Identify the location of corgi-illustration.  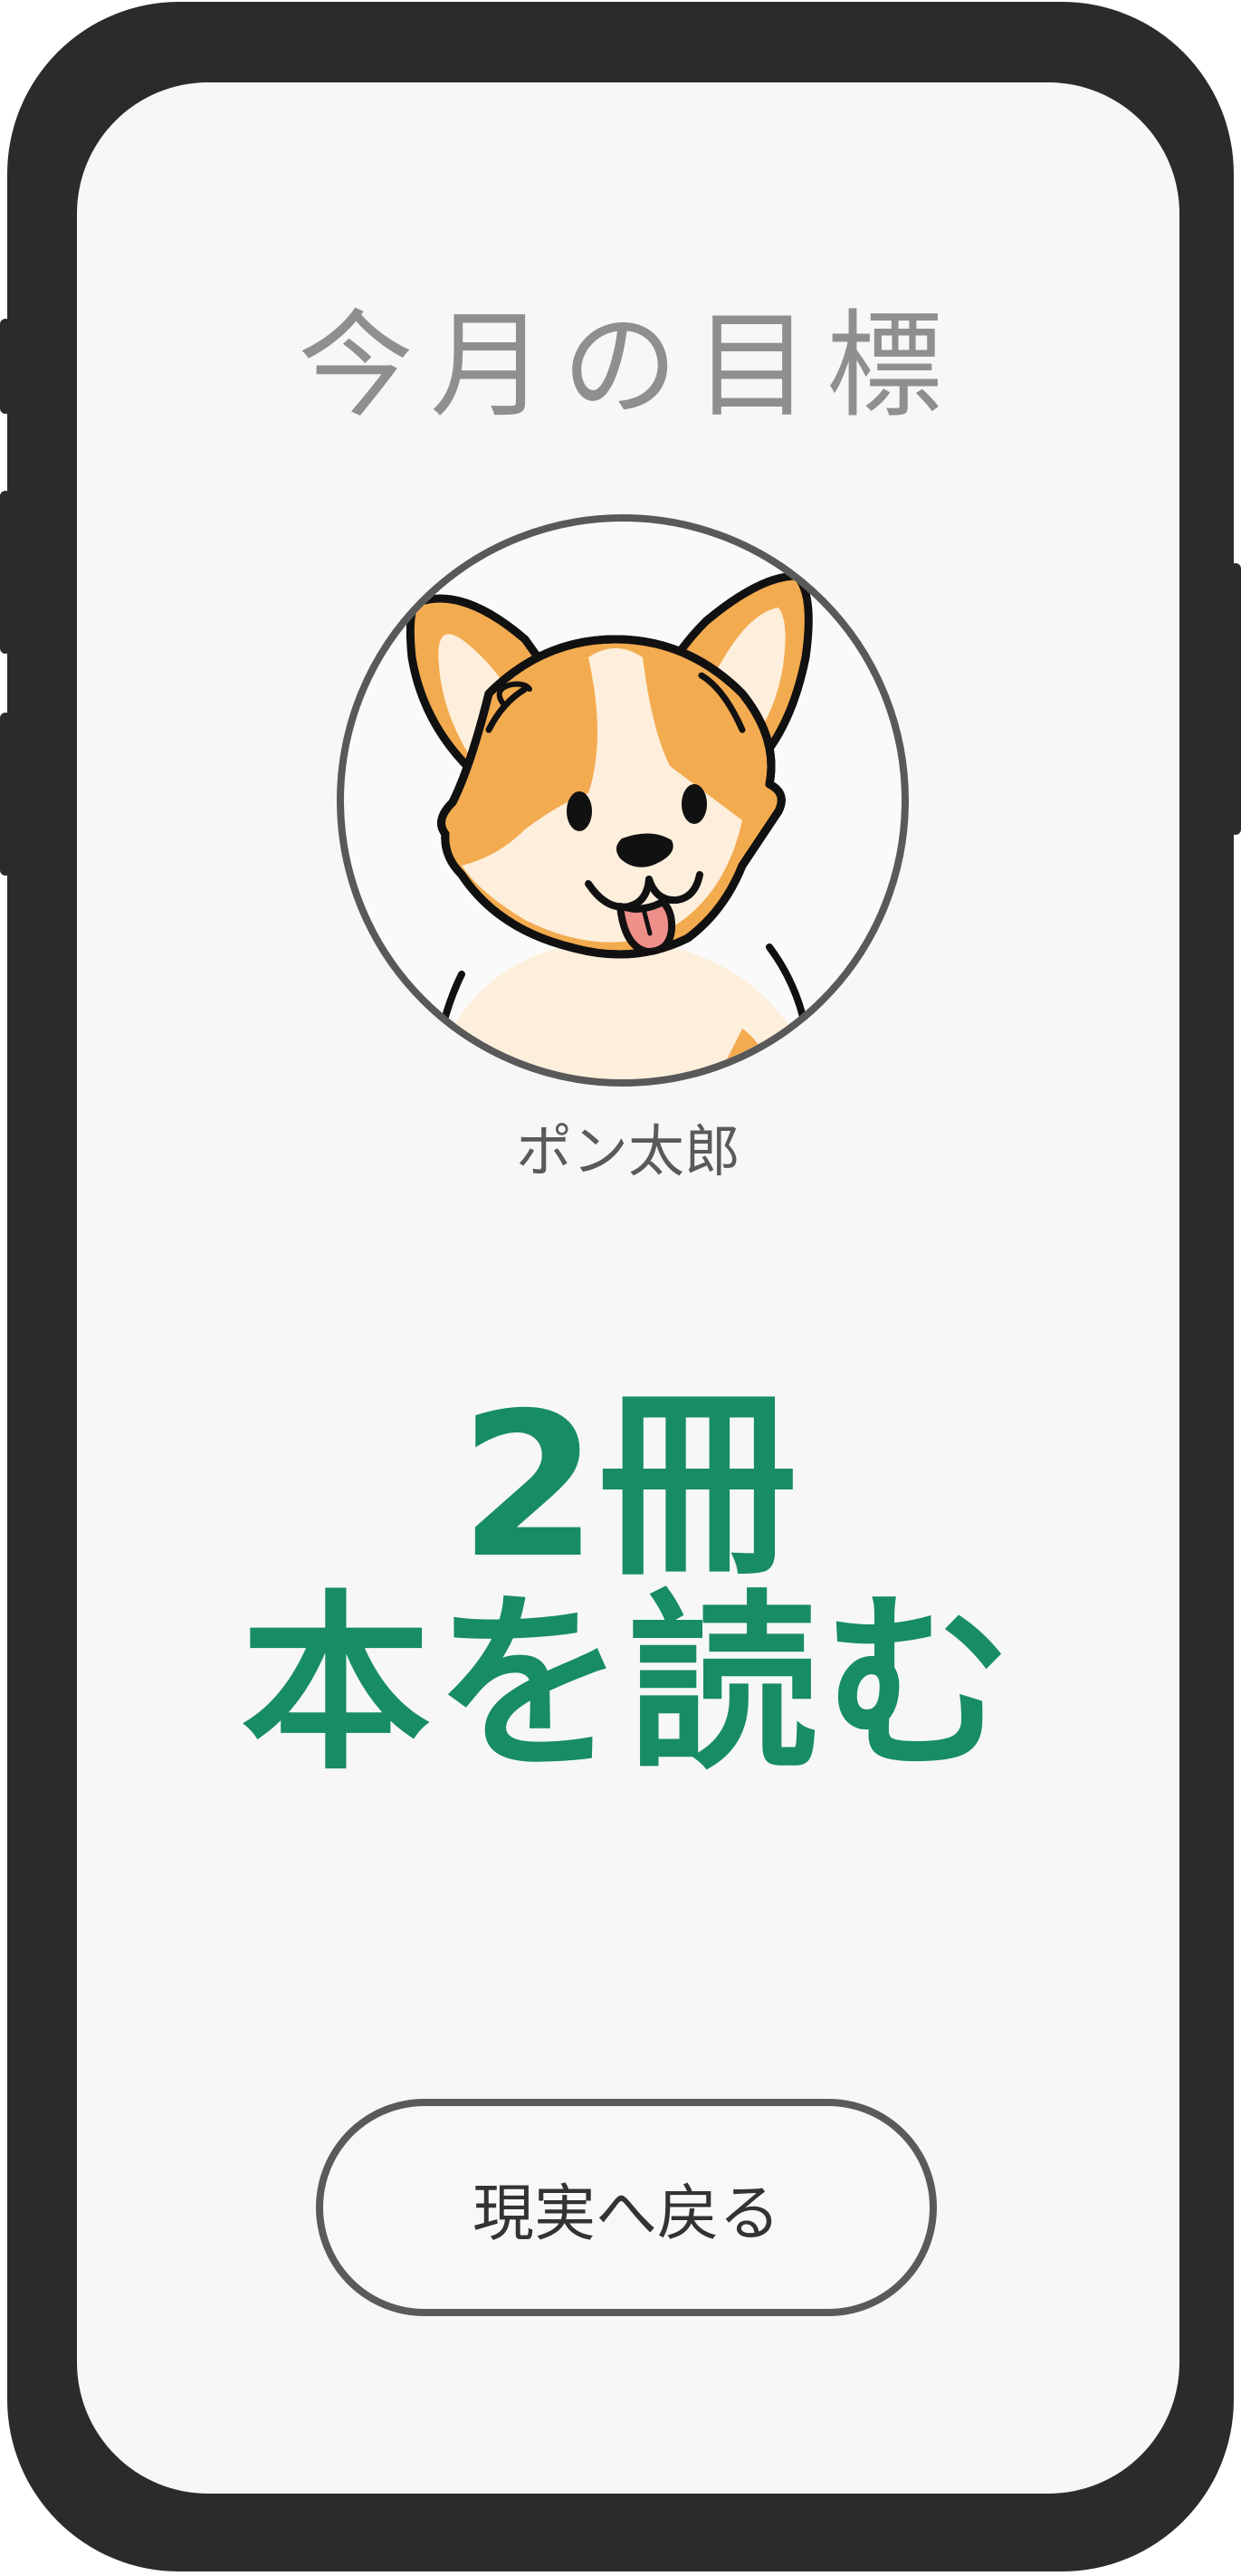
(609, 825).